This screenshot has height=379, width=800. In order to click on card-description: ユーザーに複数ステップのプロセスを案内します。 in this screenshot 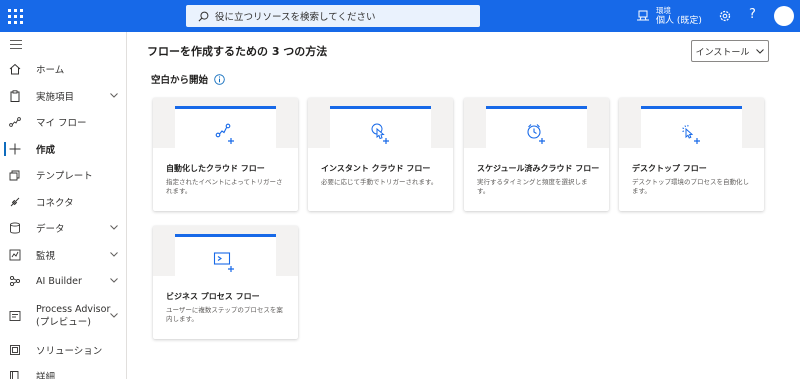, I will do `click(224, 314)`.